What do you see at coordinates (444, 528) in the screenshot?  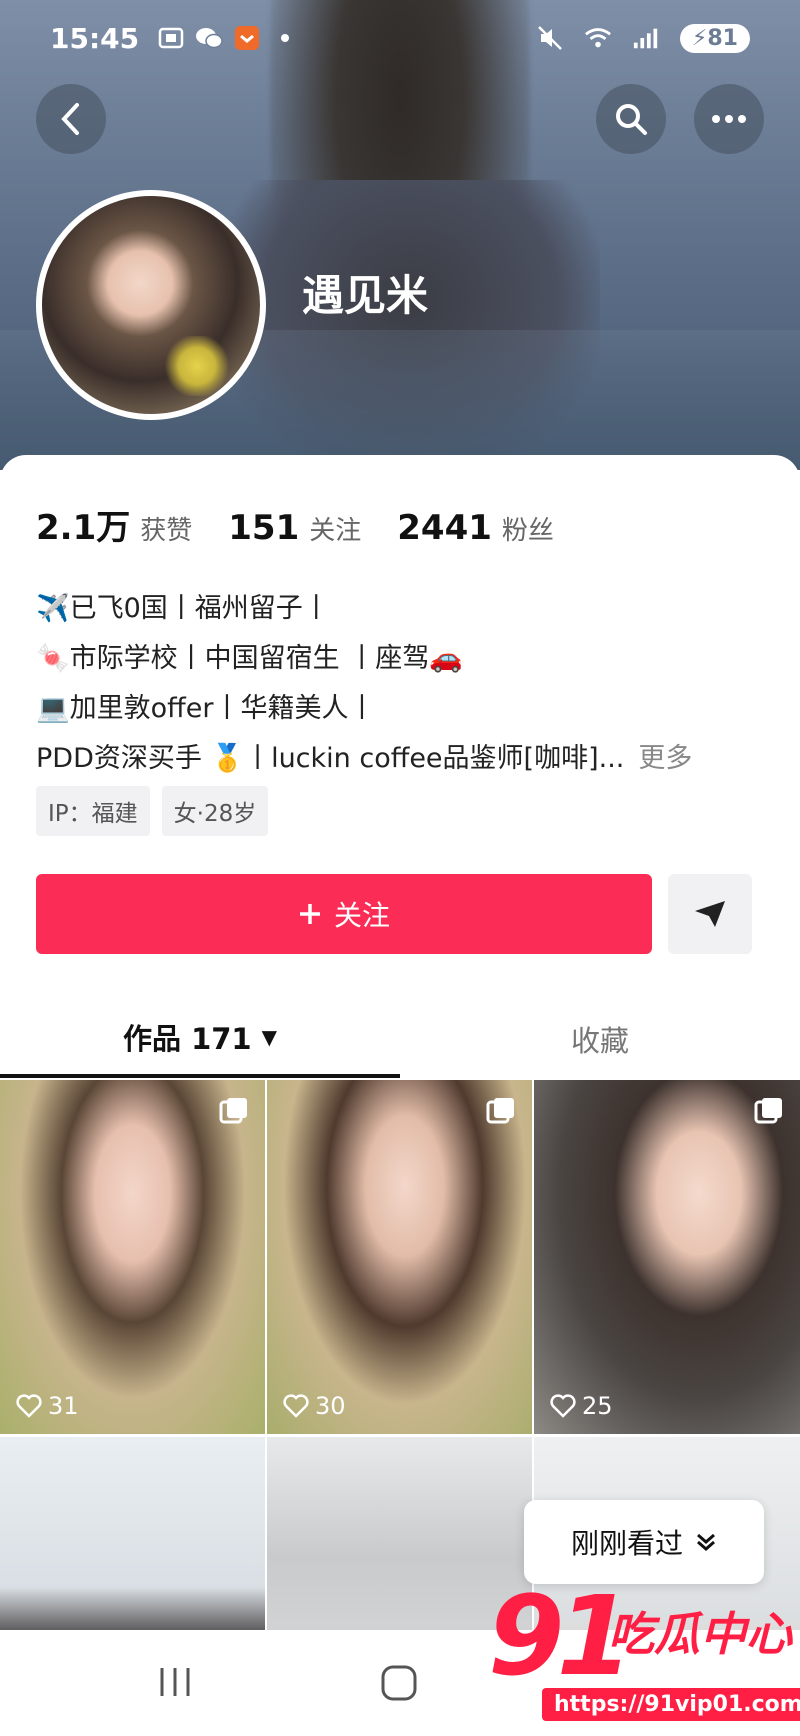 I see `stat-followers-value: 2441` at bounding box center [444, 528].